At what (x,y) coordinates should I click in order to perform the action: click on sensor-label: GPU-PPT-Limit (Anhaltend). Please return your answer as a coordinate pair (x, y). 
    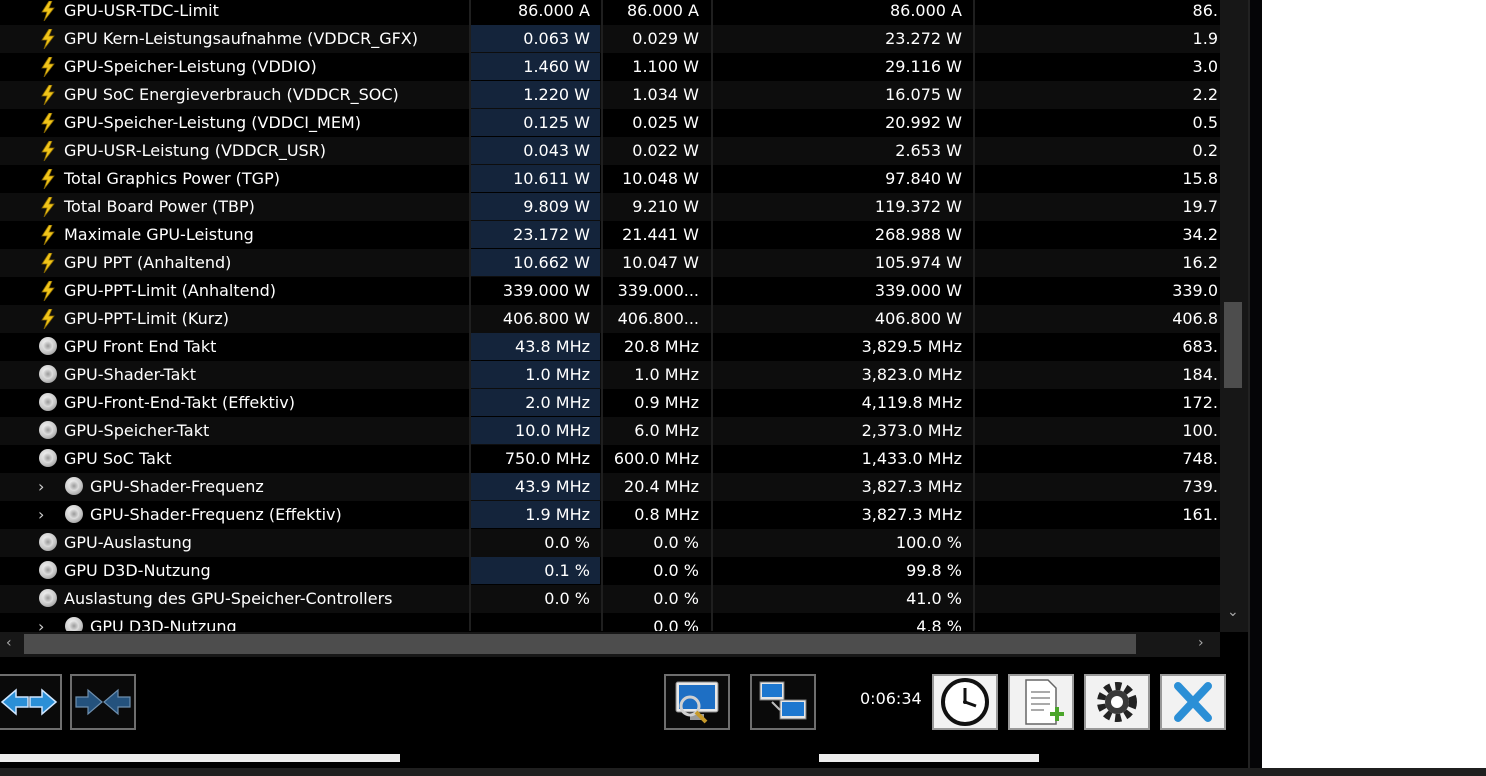
    Looking at the image, I should click on (170, 290).